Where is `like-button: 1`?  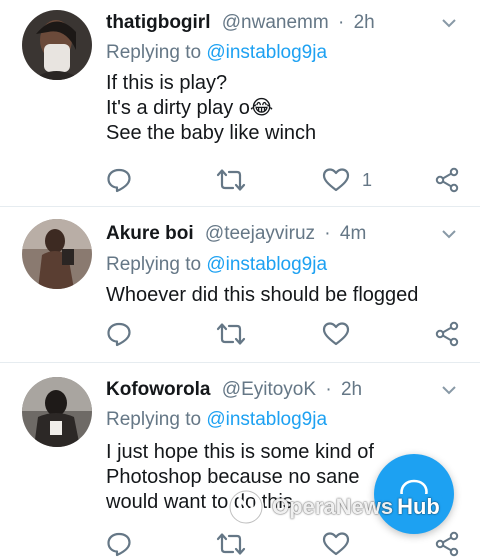
like-button: 1 is located at coordinates (347, 180).